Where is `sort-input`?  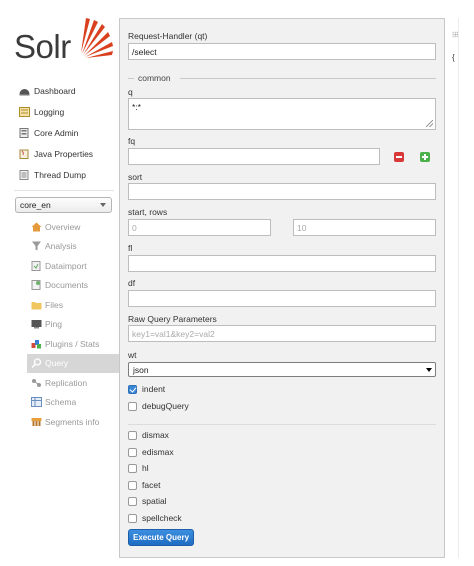 sort-input is located at coordinates (282, 191).